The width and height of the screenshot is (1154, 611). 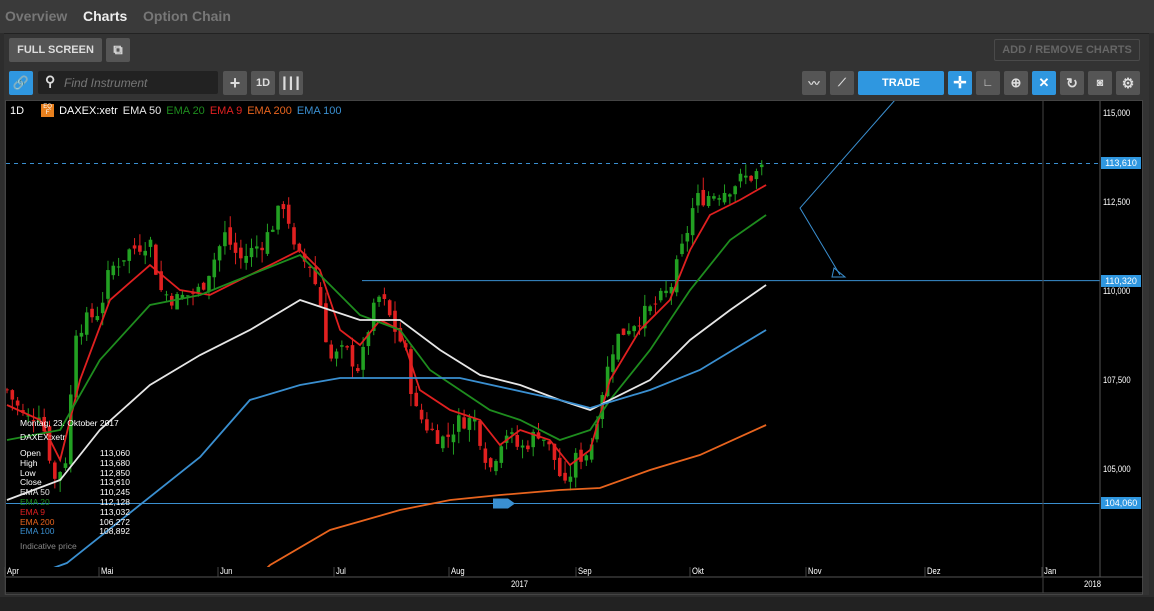 I want to click on info-value: 113,680, so click(x=114, y=462).